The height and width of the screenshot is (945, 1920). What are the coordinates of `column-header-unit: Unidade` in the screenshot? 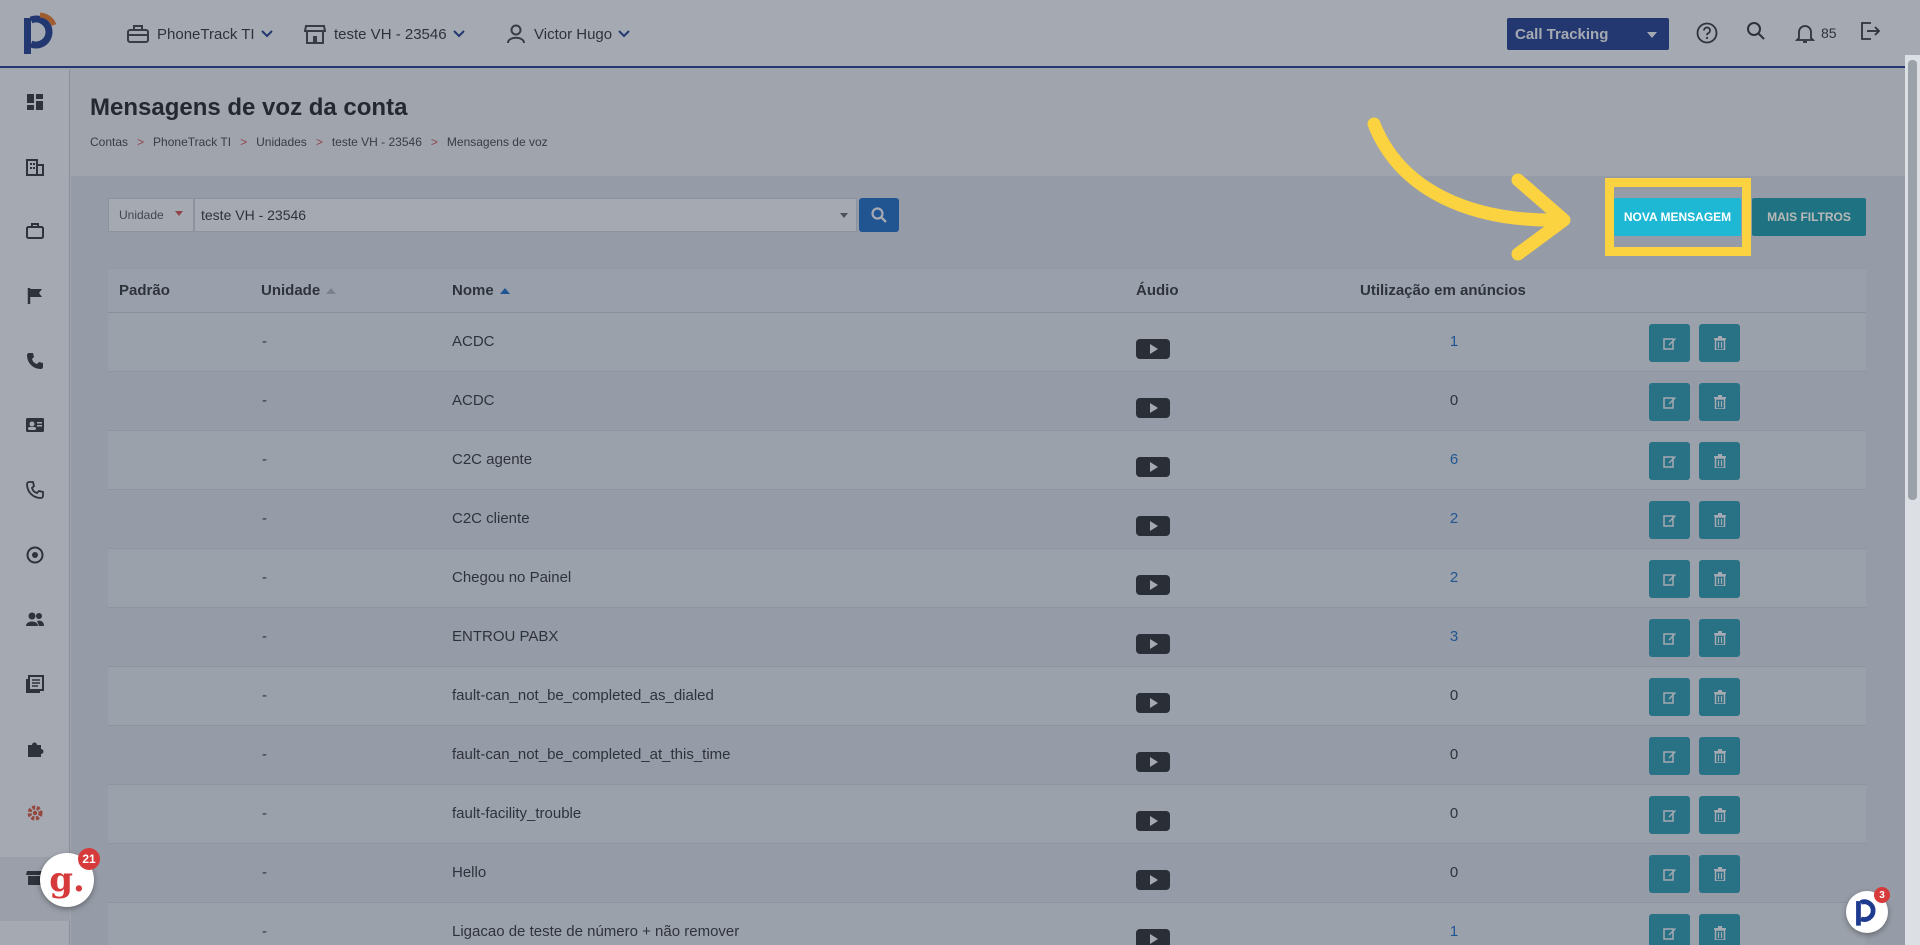 It's located at (299, 290).